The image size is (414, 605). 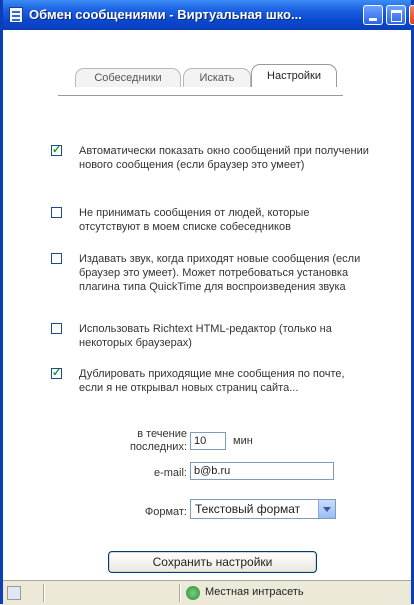 What do you see at coordinates (396, 15) in the screenshot?
I see `maximize-button` at bounding box center [396, 15].